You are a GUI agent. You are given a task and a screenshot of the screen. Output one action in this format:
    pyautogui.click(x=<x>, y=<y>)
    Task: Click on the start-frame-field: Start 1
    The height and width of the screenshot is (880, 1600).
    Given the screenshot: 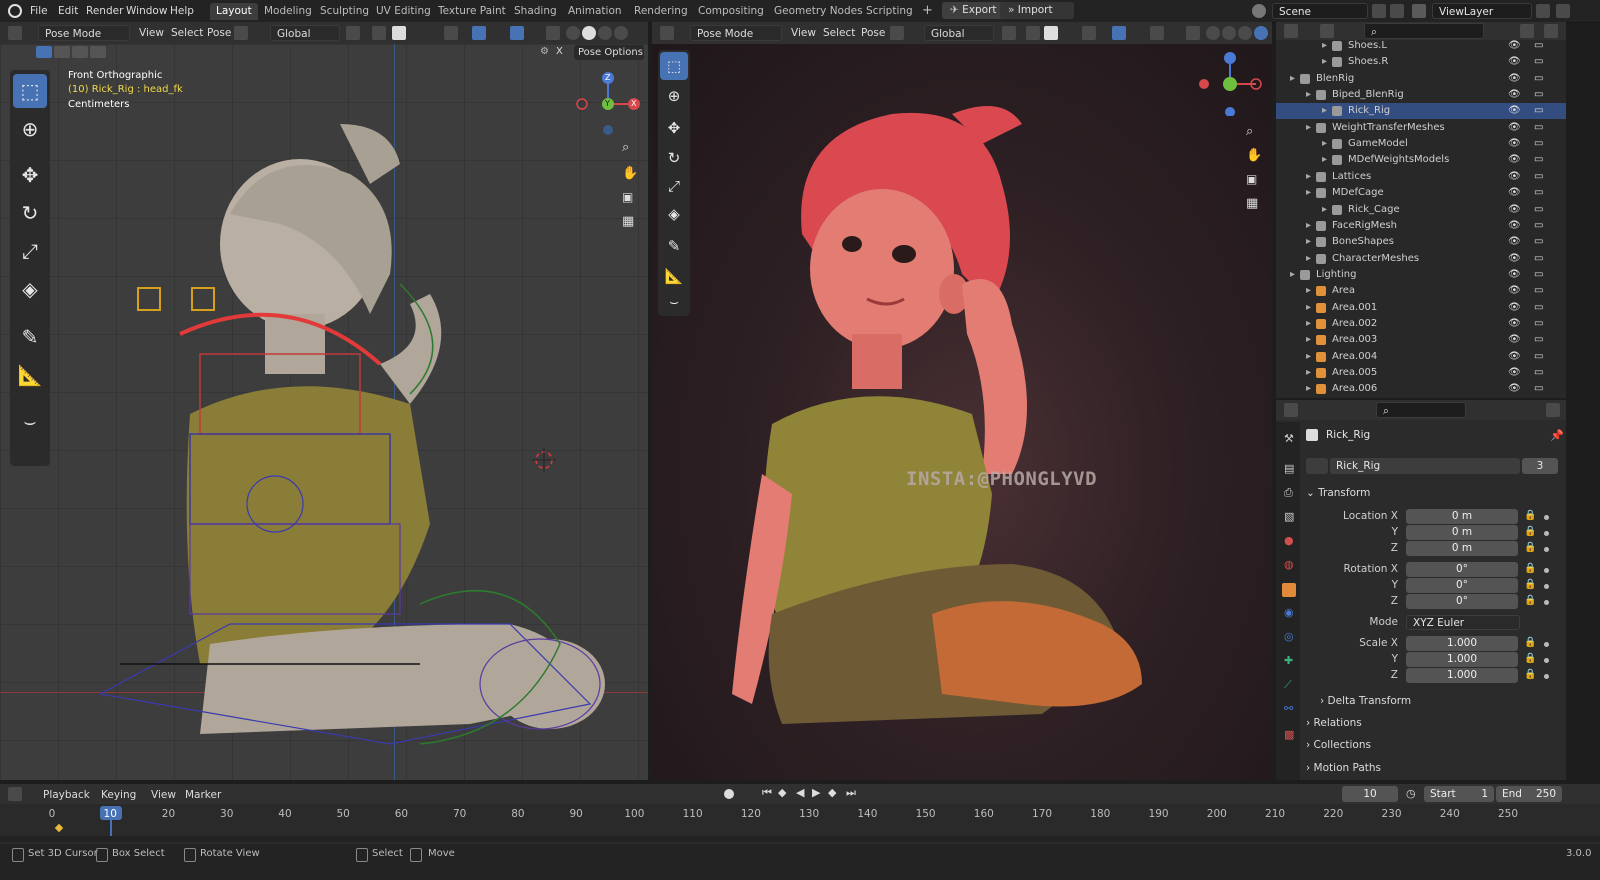 What is the action you would take?
    pyautogui.click(x=1459, y=794)
    